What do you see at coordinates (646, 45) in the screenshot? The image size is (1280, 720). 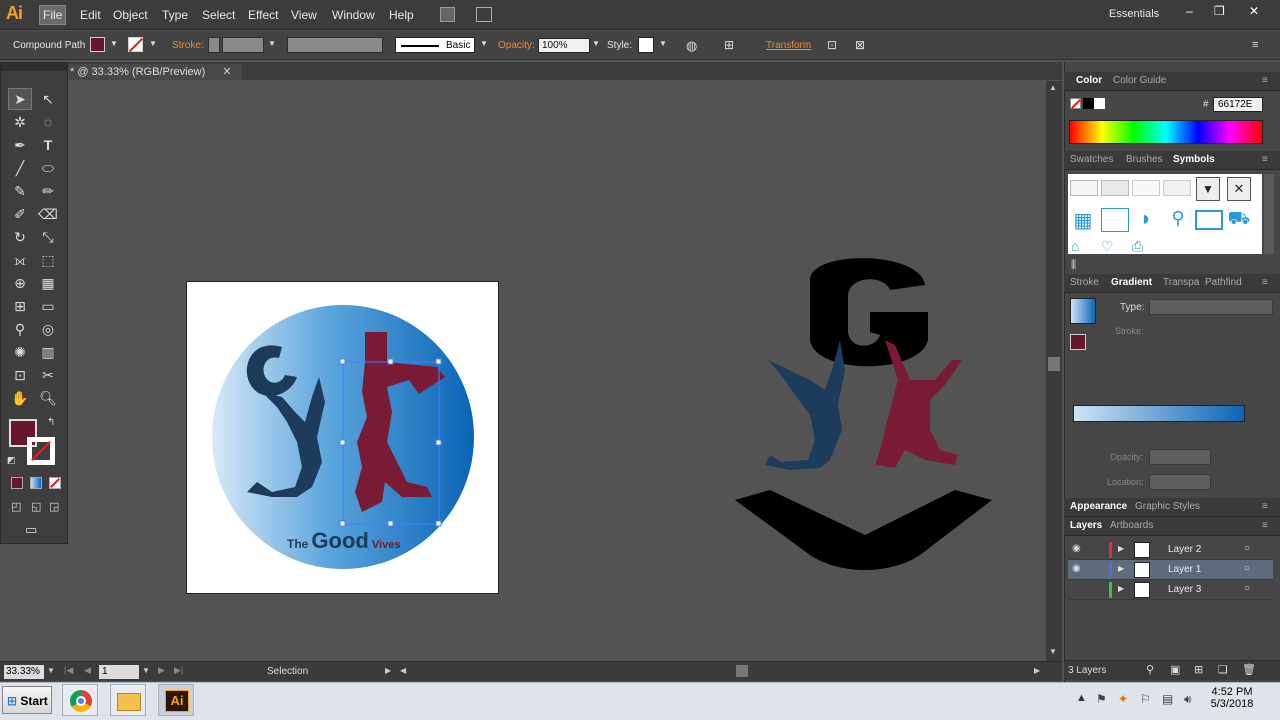 I see `graphic-style-swatch` at bounding box center [646, 45].